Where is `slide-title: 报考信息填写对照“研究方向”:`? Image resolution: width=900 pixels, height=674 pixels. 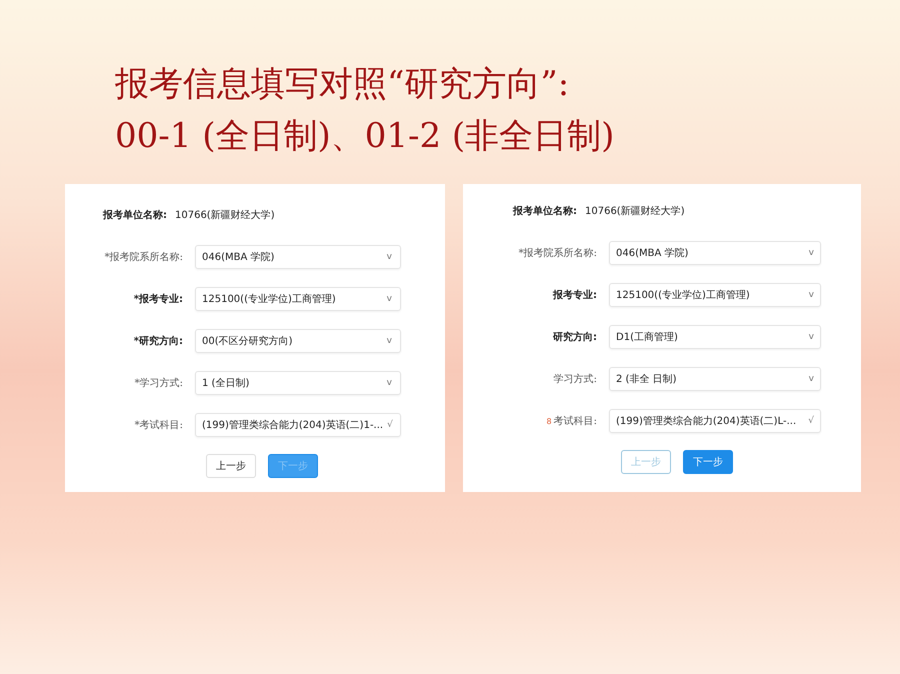 slide-title: 报考信息填写对照“研究方向”: is located at coordinates (342, 84).